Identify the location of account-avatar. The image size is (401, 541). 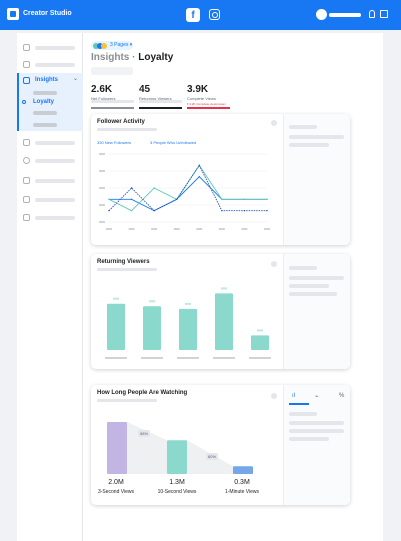
(321, 14).